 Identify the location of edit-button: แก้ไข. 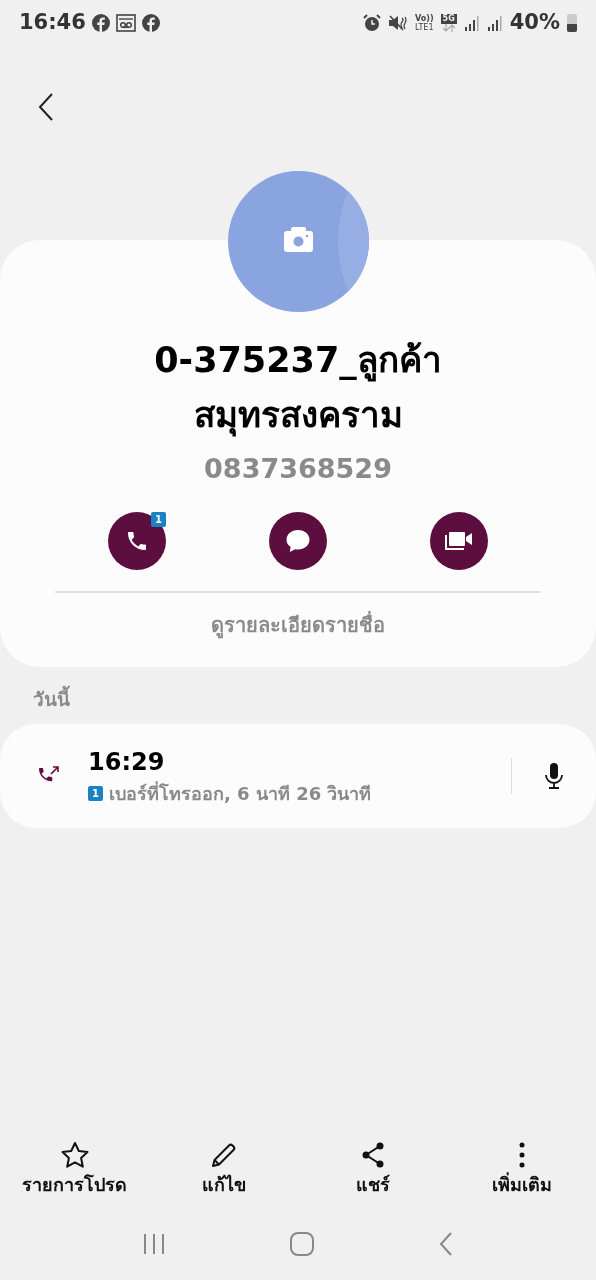
(223, 1169).